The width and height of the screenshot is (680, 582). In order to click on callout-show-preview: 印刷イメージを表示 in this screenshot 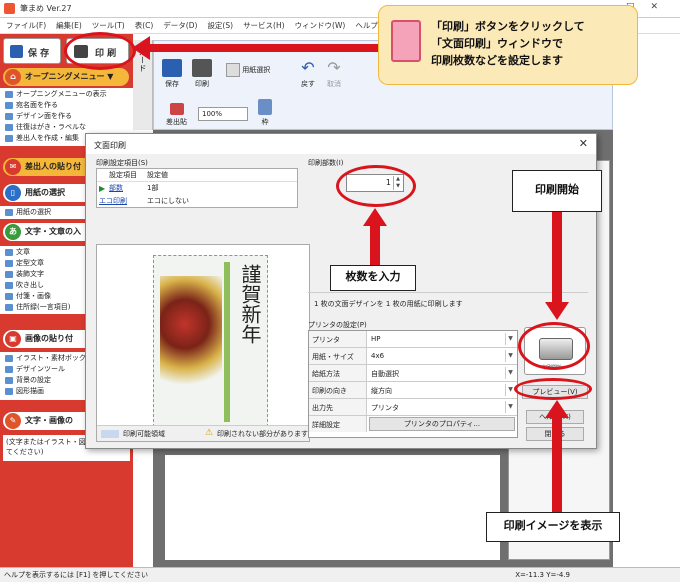, I will do `click(553, 527)`.